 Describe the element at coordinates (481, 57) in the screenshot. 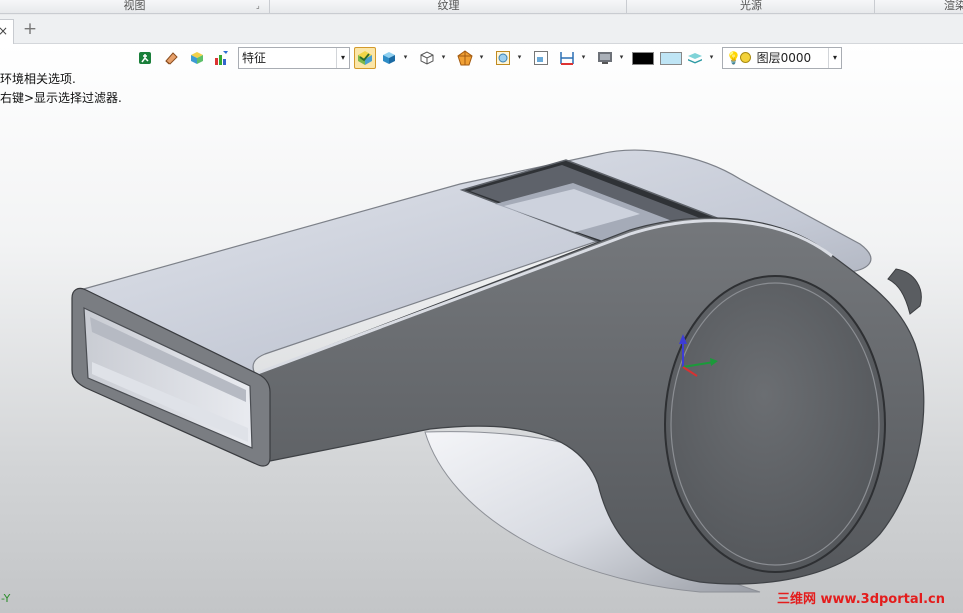

I see `orientation-dropdown-icon: ▾` at that location.